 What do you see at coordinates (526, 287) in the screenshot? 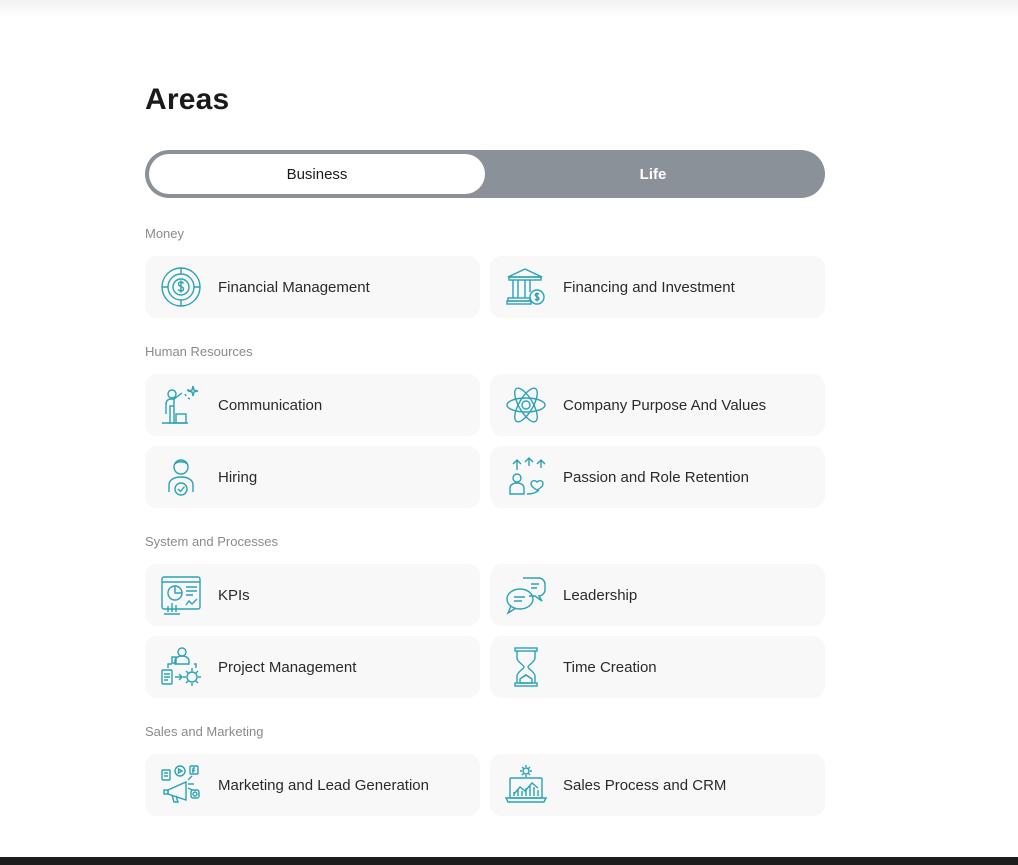
I see `bank-investment-icon` at bounding box center [526, 287].